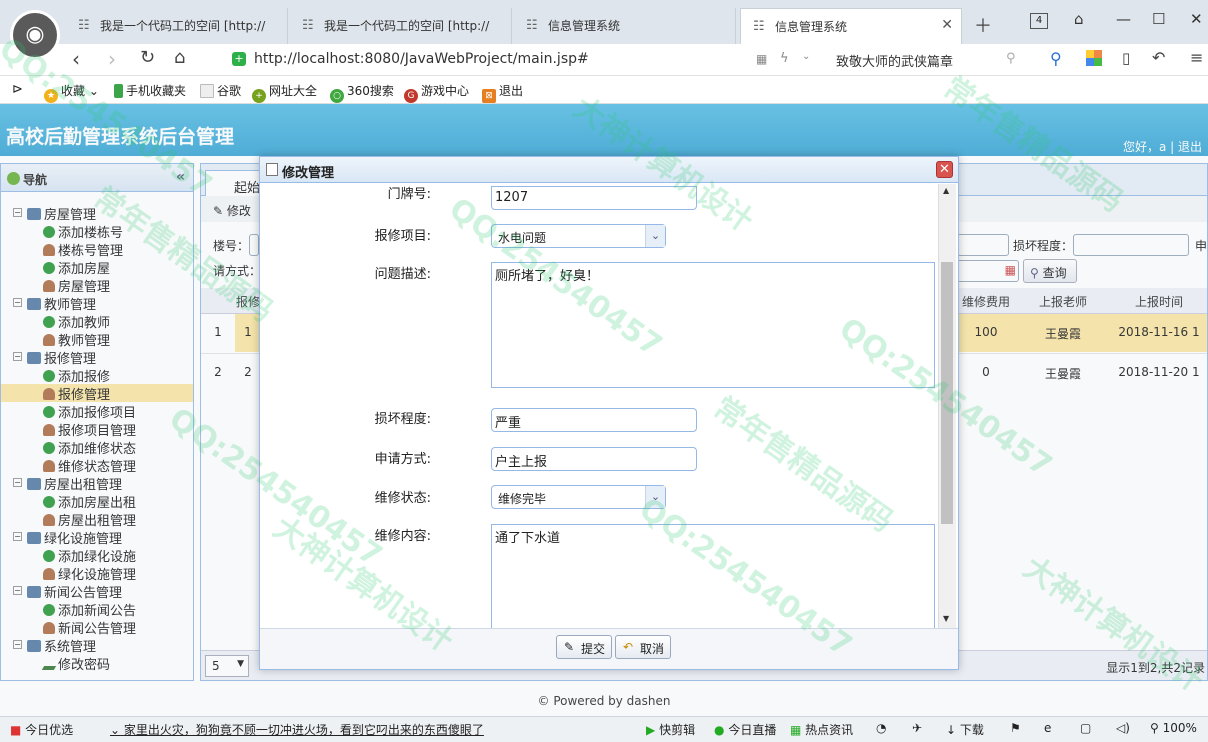 This screenshot has width=1208, height=742. I want to click on project-label: 报修项目:, so click(402, 236).